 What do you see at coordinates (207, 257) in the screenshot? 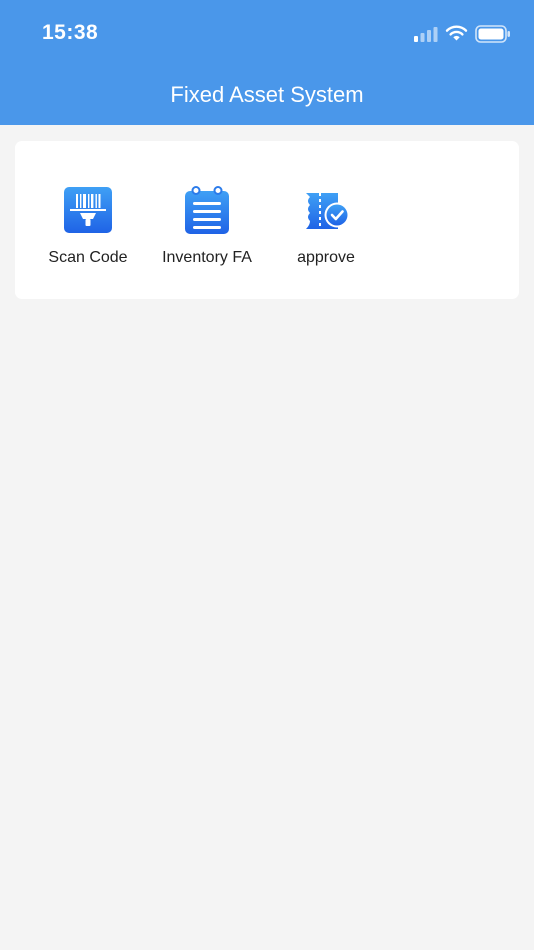
I see `menu-item-label: Inventory FA` at bounding box center [207, 257].